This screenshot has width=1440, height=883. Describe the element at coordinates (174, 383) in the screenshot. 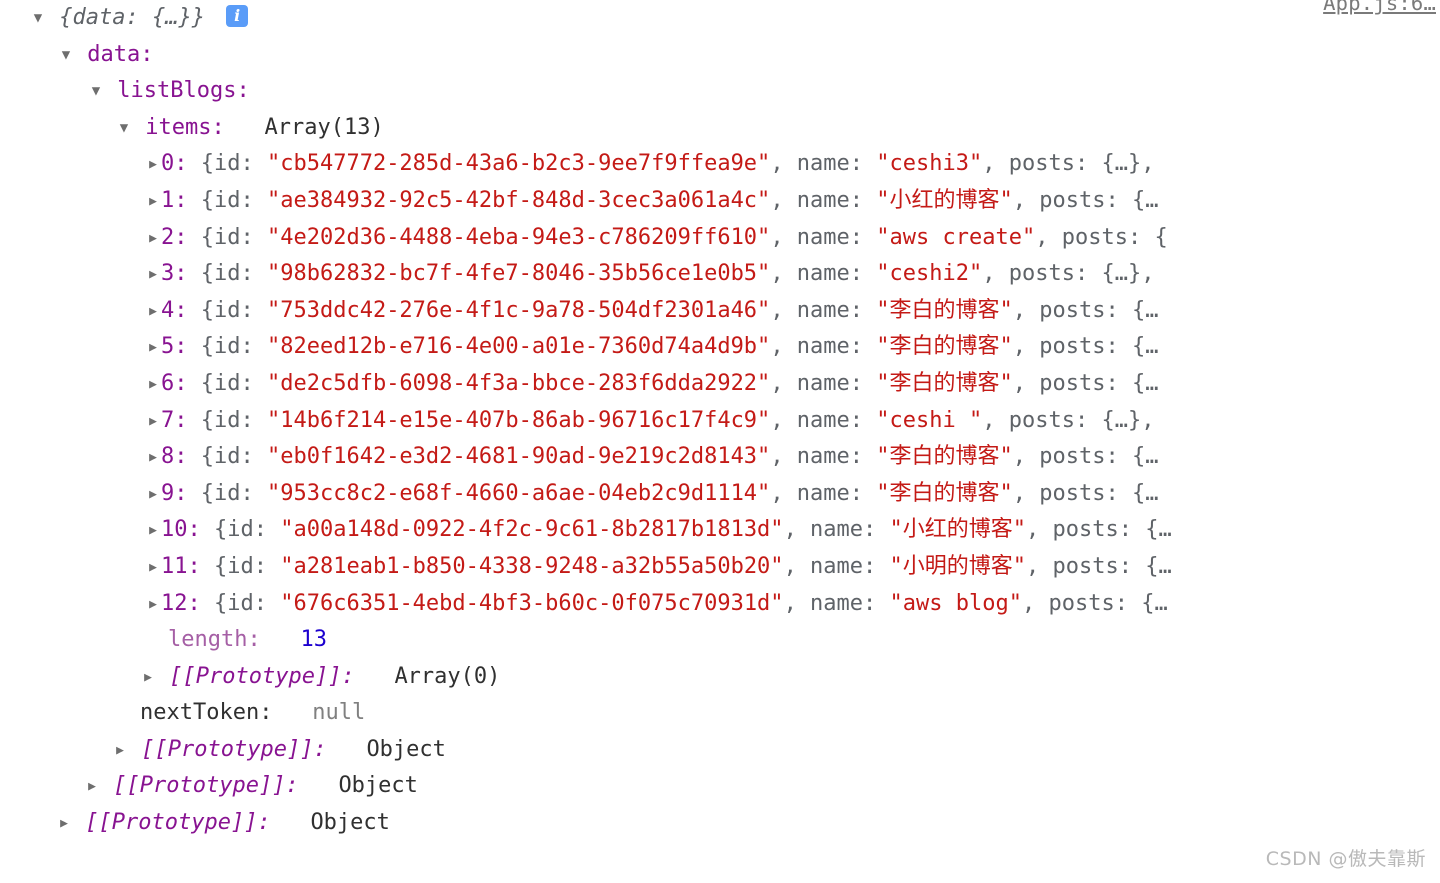

I see `array-index: 6:` at that location.